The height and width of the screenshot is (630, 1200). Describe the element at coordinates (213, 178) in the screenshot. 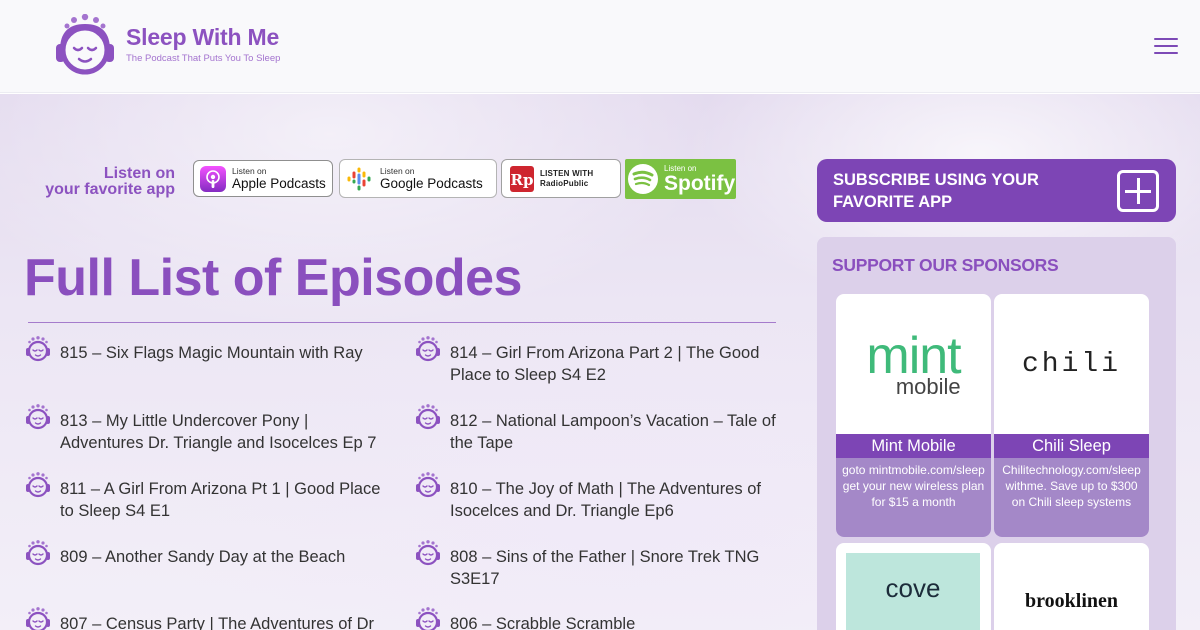

I see `apple-podcasts-icon` at that location.